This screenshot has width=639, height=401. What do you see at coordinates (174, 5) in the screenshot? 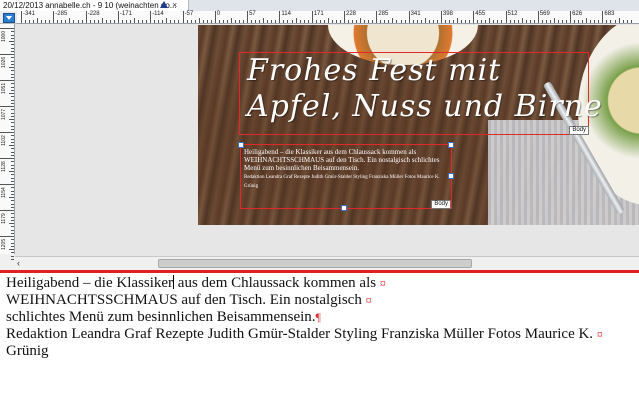
I see `tab-close-icon: ×` at bounding box center [174, 5].